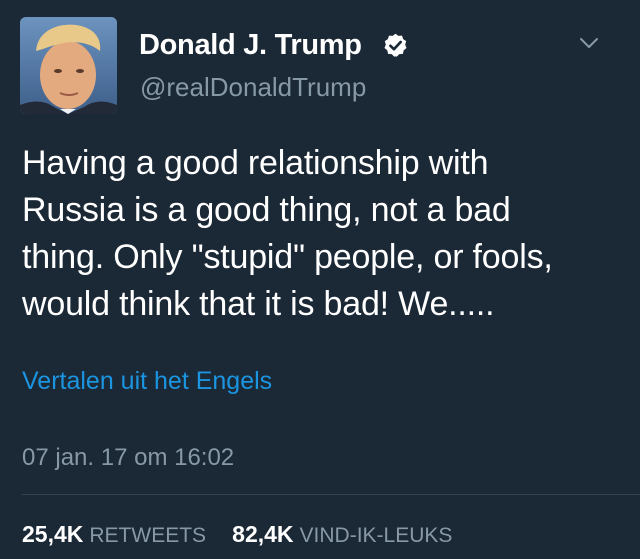 This screenshot has width=640, height=559. Describe the element at coordinates (395, 45) in the screenshot. I see `verified-badge-icon` at that location.